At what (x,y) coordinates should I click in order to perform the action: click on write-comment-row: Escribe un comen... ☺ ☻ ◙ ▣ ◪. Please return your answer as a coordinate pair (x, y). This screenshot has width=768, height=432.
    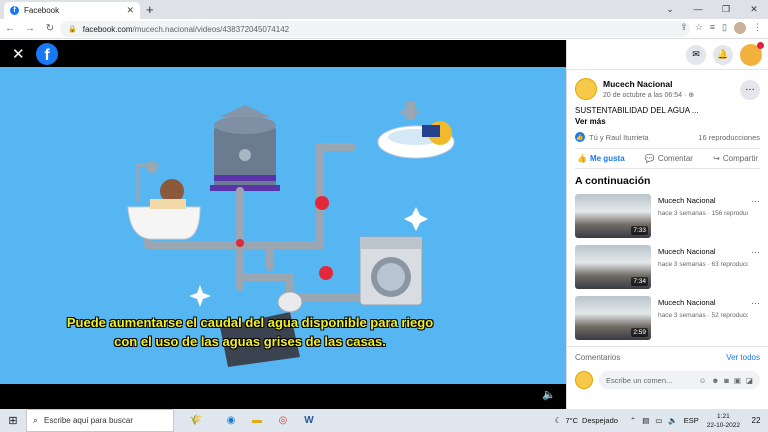
    Looking at the image, I should click on (667, 380).